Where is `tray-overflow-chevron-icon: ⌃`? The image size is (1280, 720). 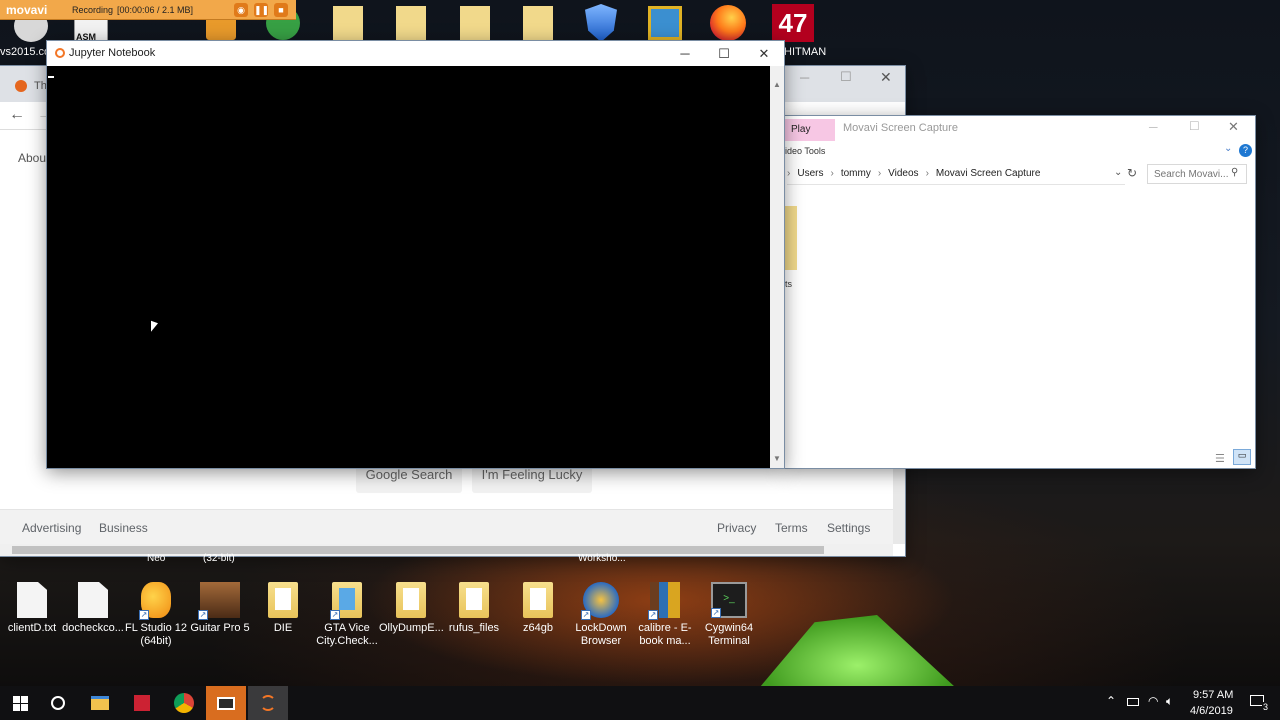 tray-overflow-chevron-icon: ⌃ is located at coordinates (1111, 701).